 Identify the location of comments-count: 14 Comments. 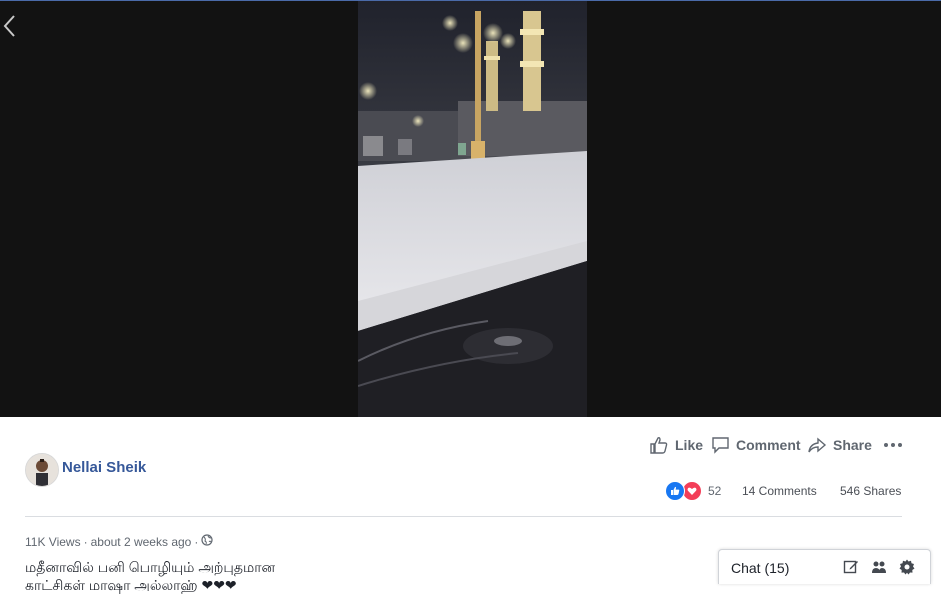
(779, 491).